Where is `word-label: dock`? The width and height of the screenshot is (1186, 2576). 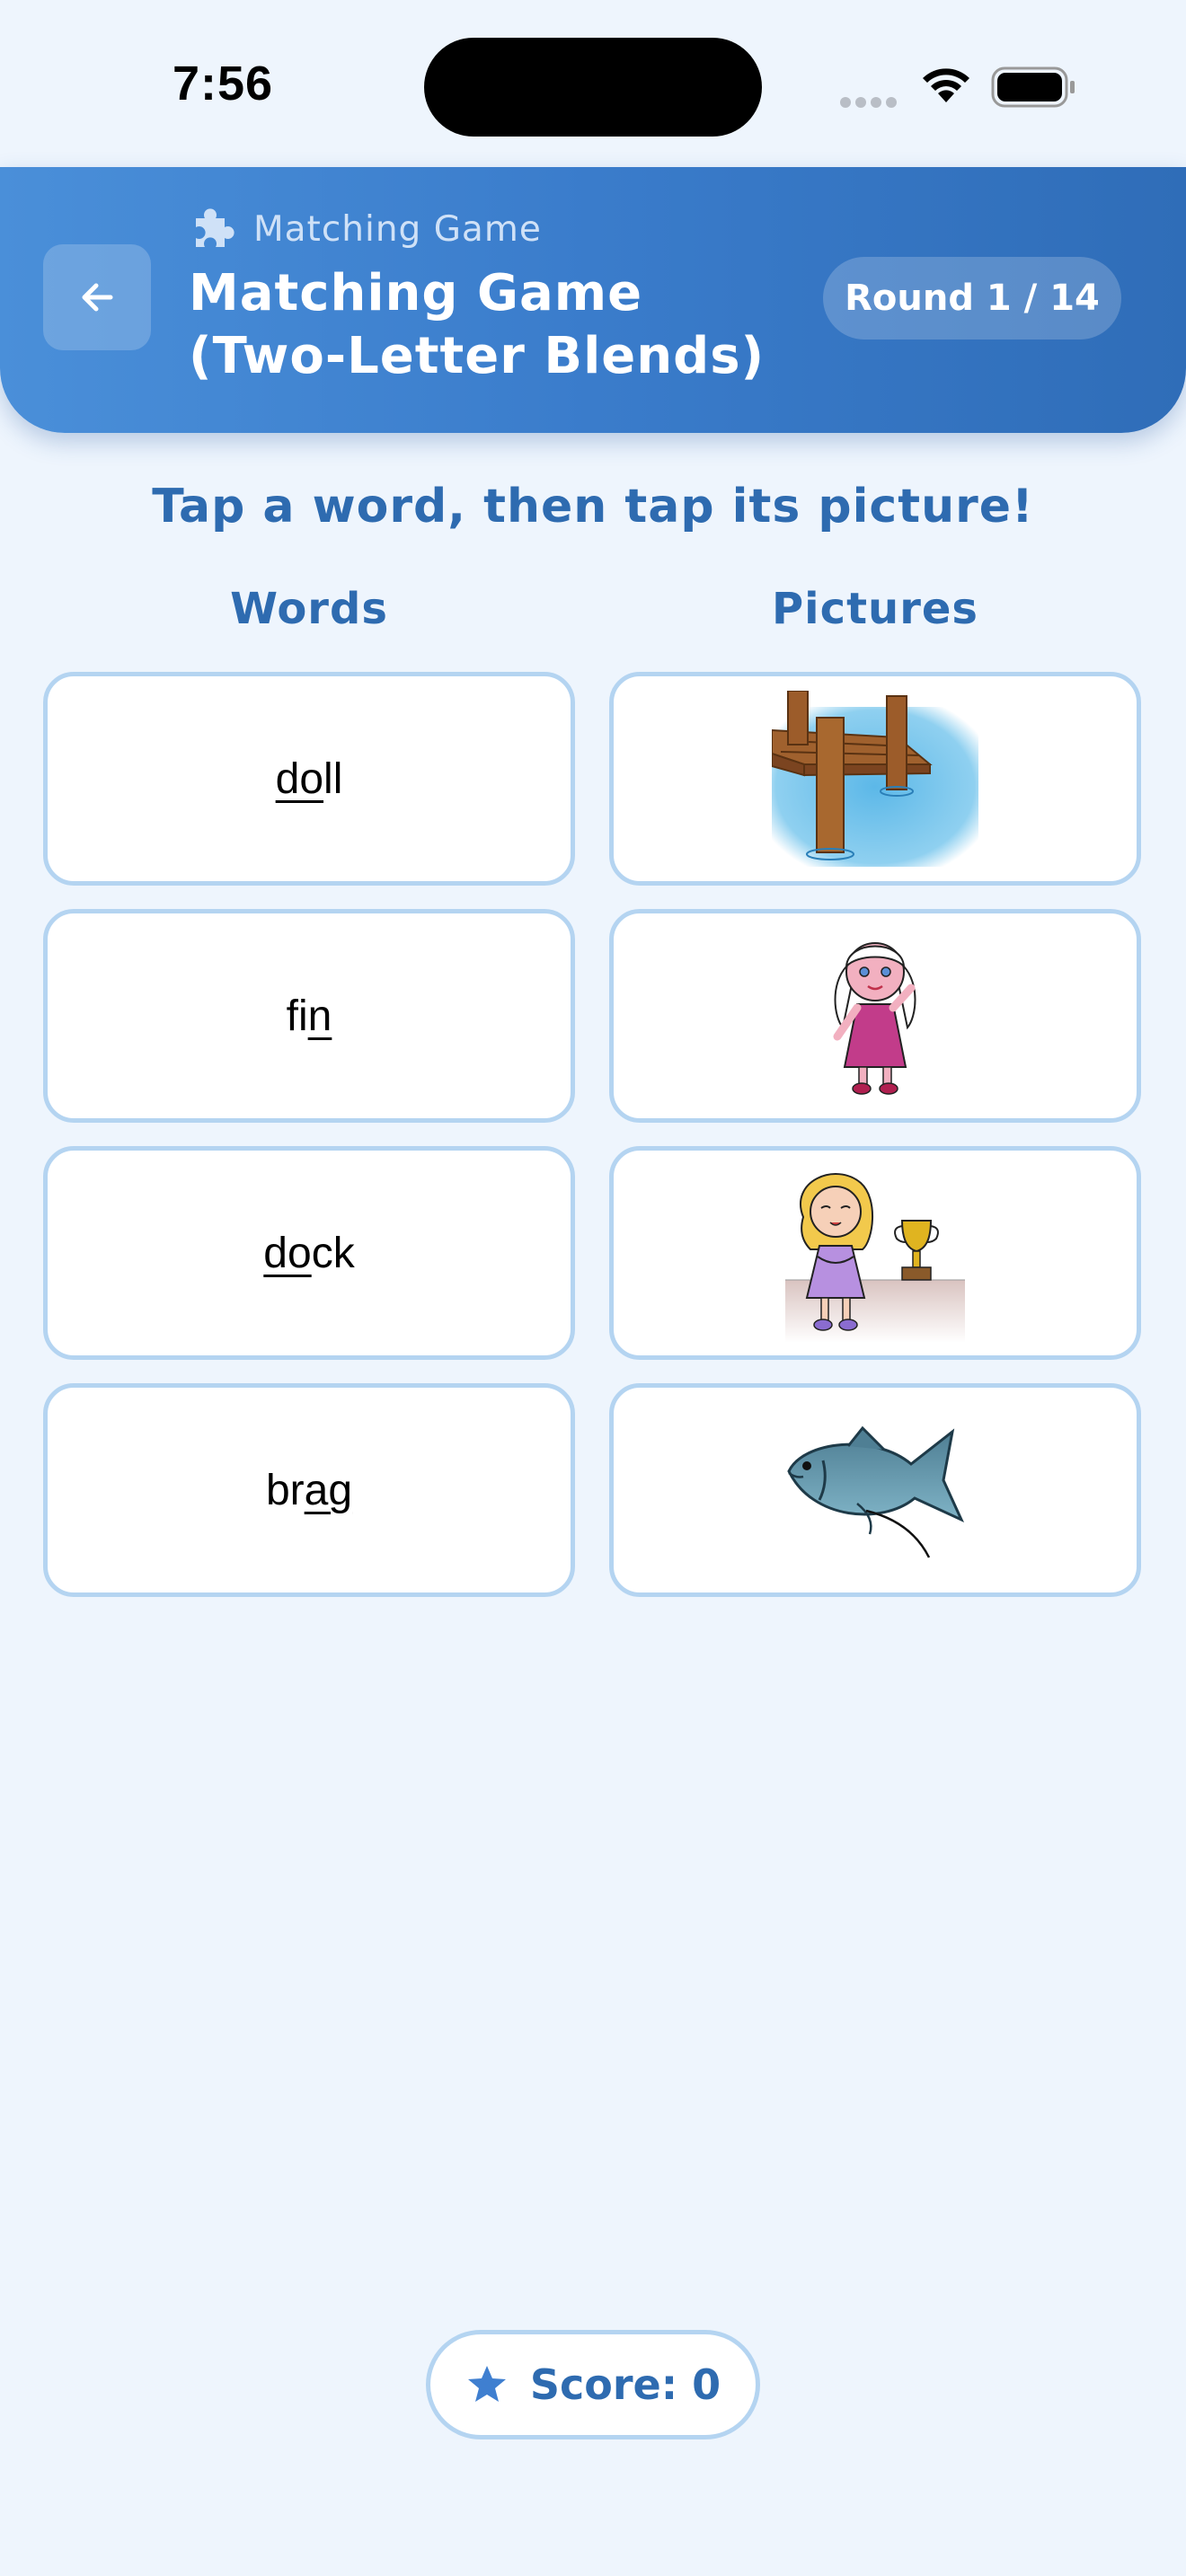 word-label: dock is located at coordinates (309, 1253).